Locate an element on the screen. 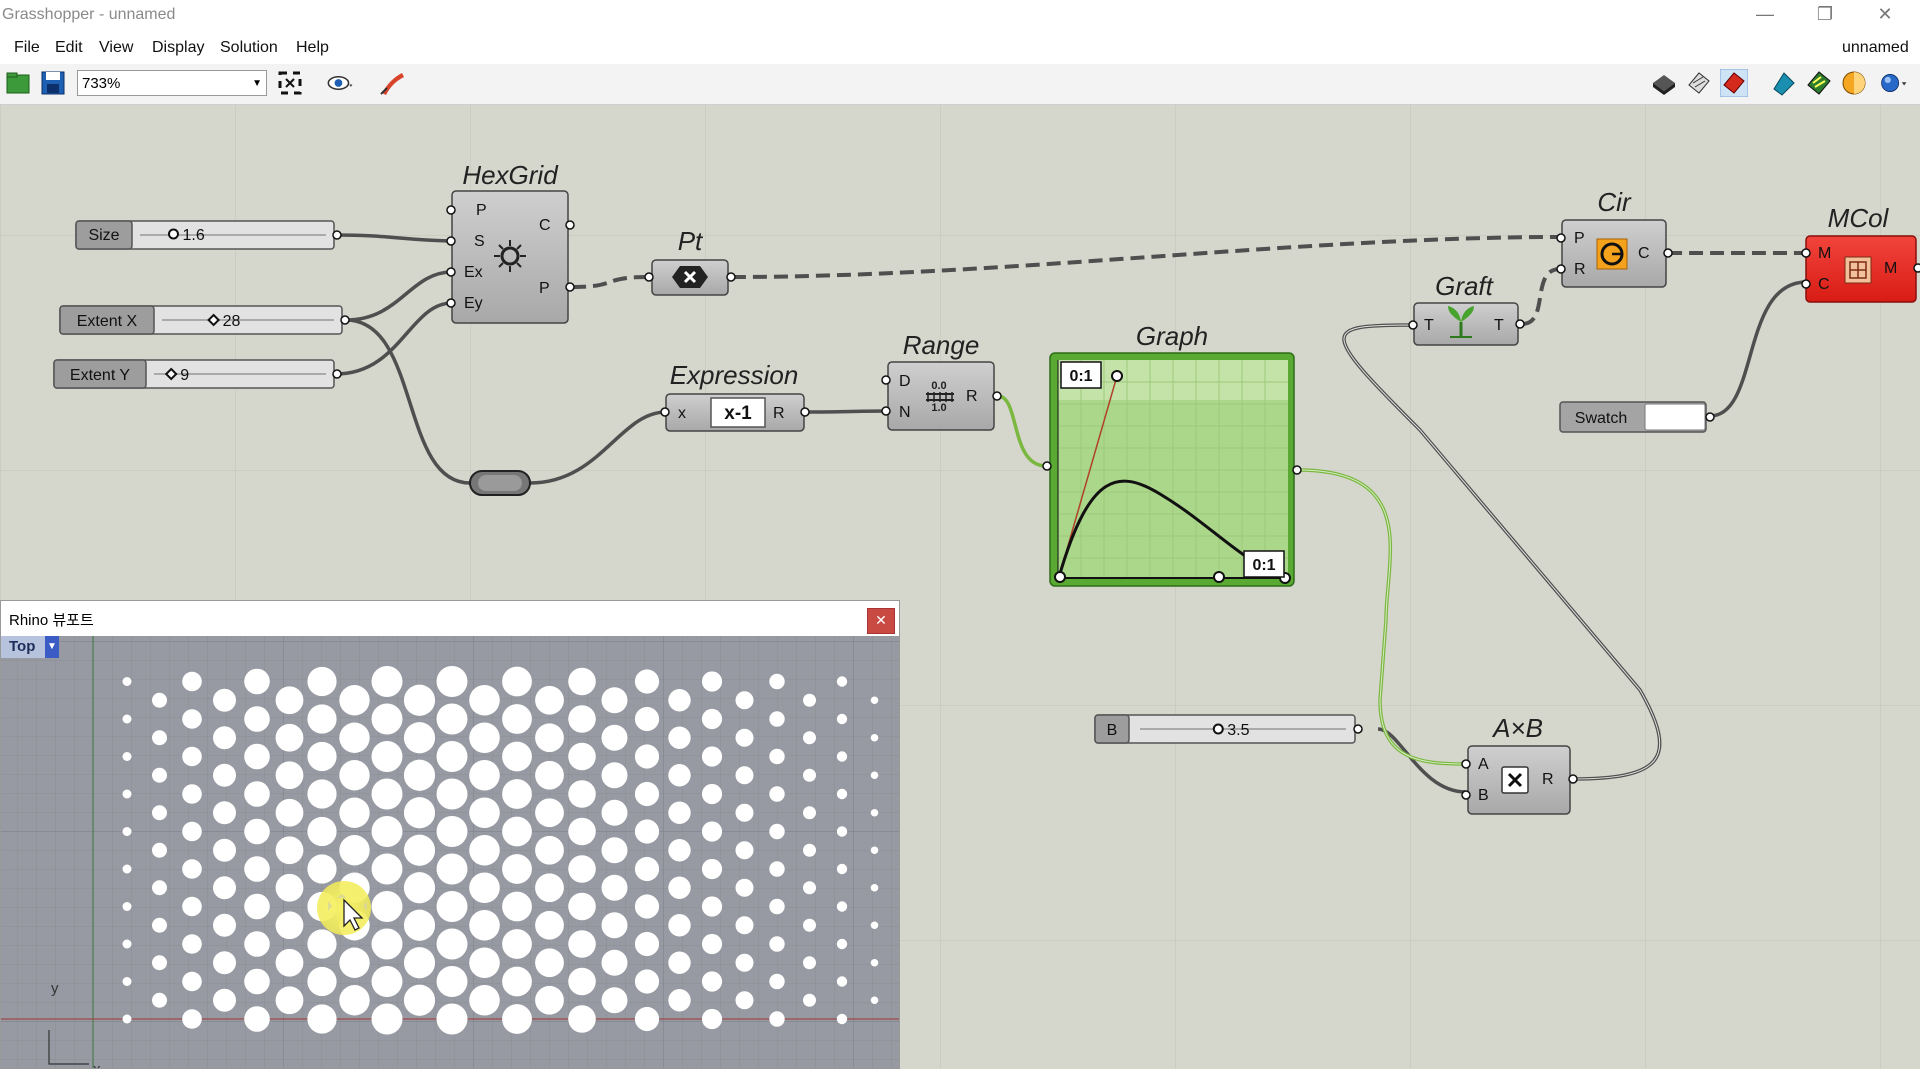  axb-input-a: A is located at coordinates (1483, 764).